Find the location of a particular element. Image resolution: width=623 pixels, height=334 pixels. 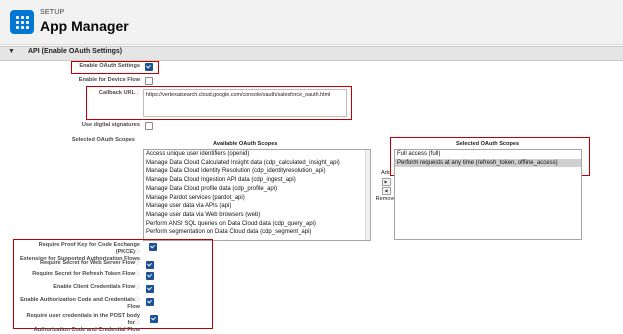

secret-web-label: Require Secret for Web Server Flowⓘ is located at coordinates (78, 263).